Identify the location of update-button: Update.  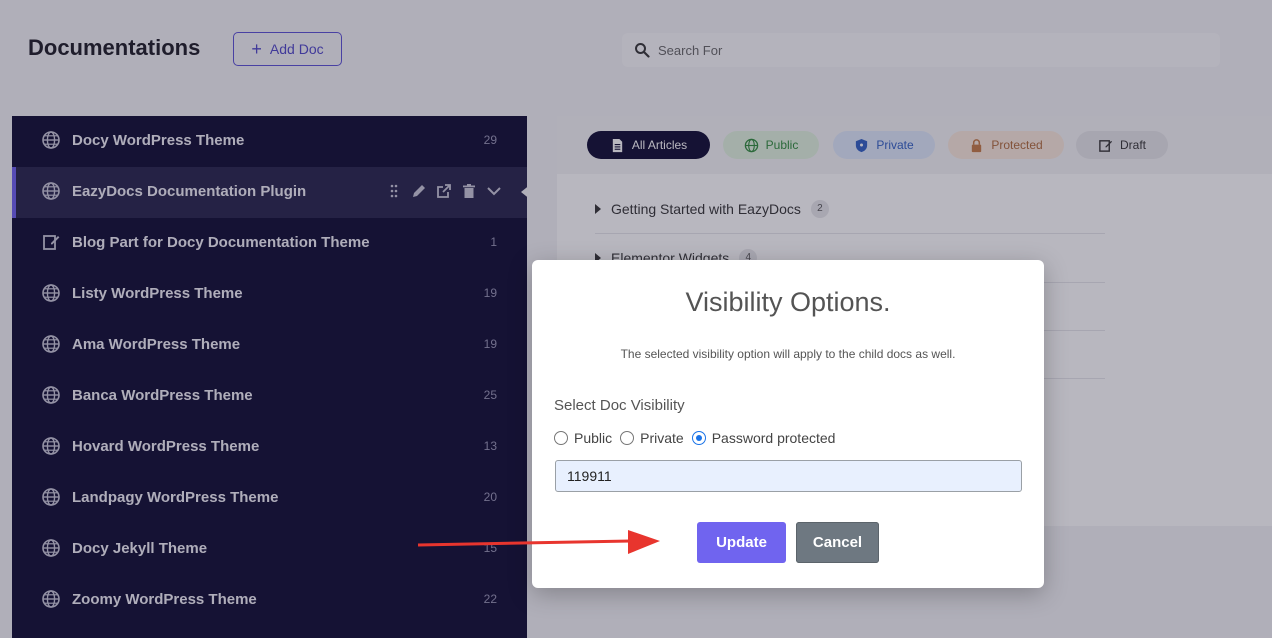
(741, 542).